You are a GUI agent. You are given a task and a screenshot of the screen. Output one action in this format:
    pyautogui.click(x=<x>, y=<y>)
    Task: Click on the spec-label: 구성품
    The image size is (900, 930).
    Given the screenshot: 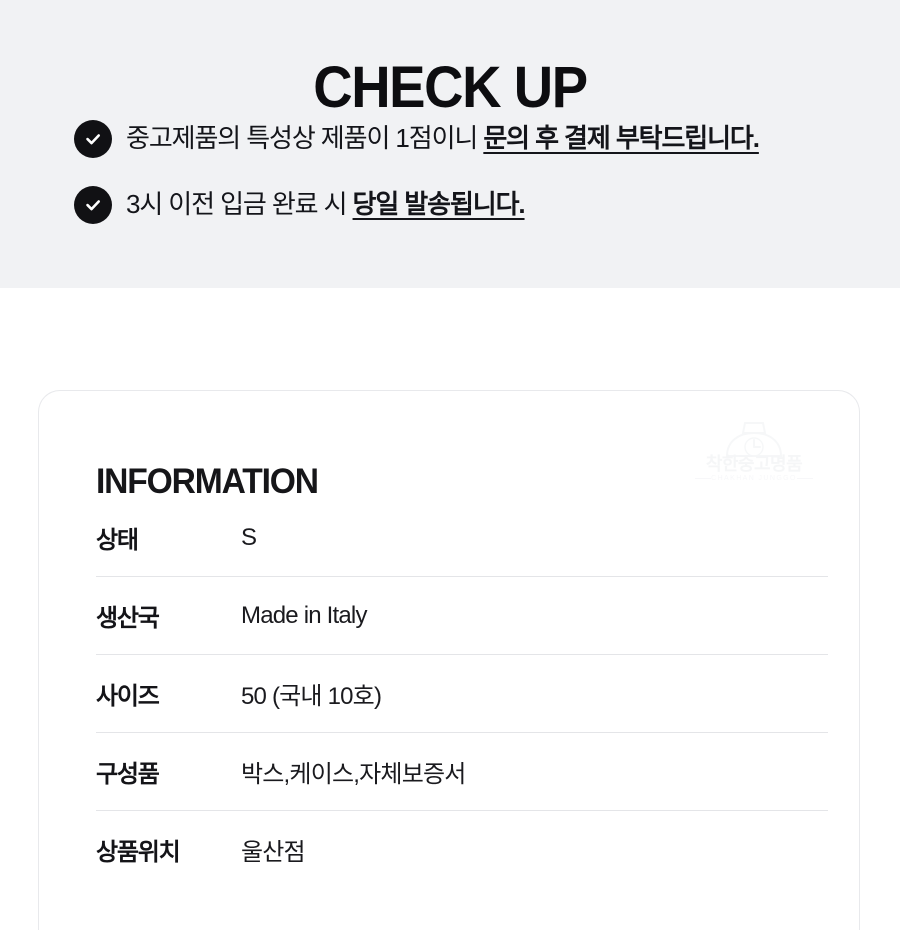 What is the action you would take?
    pyautogui.click(x=128, y=774)
    